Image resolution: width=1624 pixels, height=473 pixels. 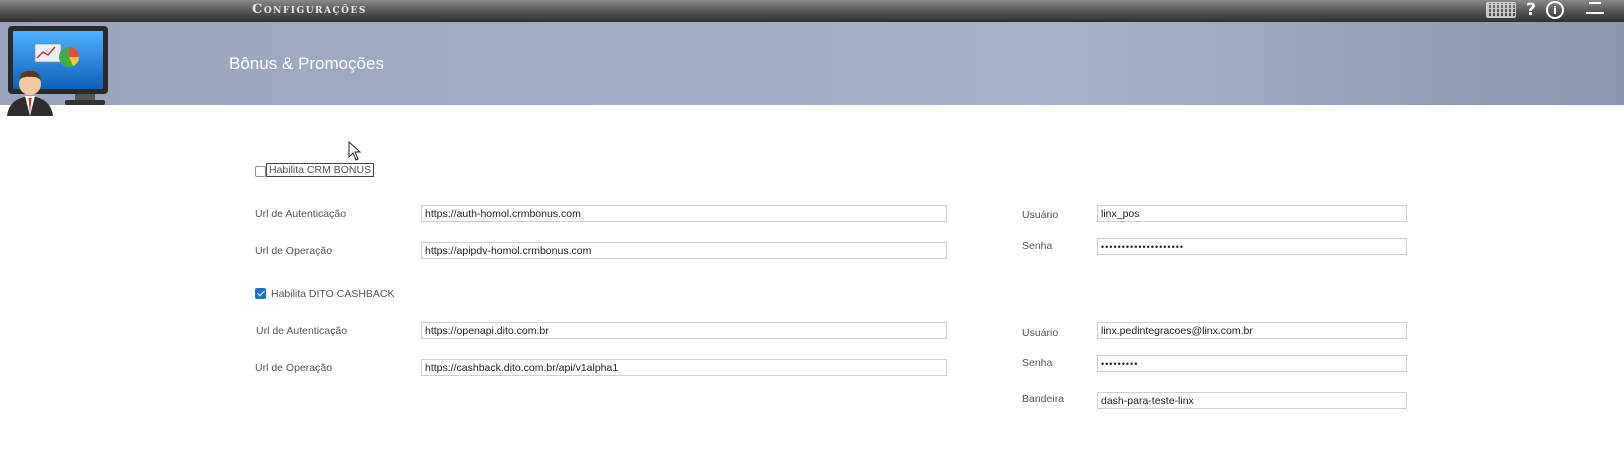 What do you see at coordinates (57, 71) in the screenshot?
I see `app-logo-icon` at bounding box center [57, 71].